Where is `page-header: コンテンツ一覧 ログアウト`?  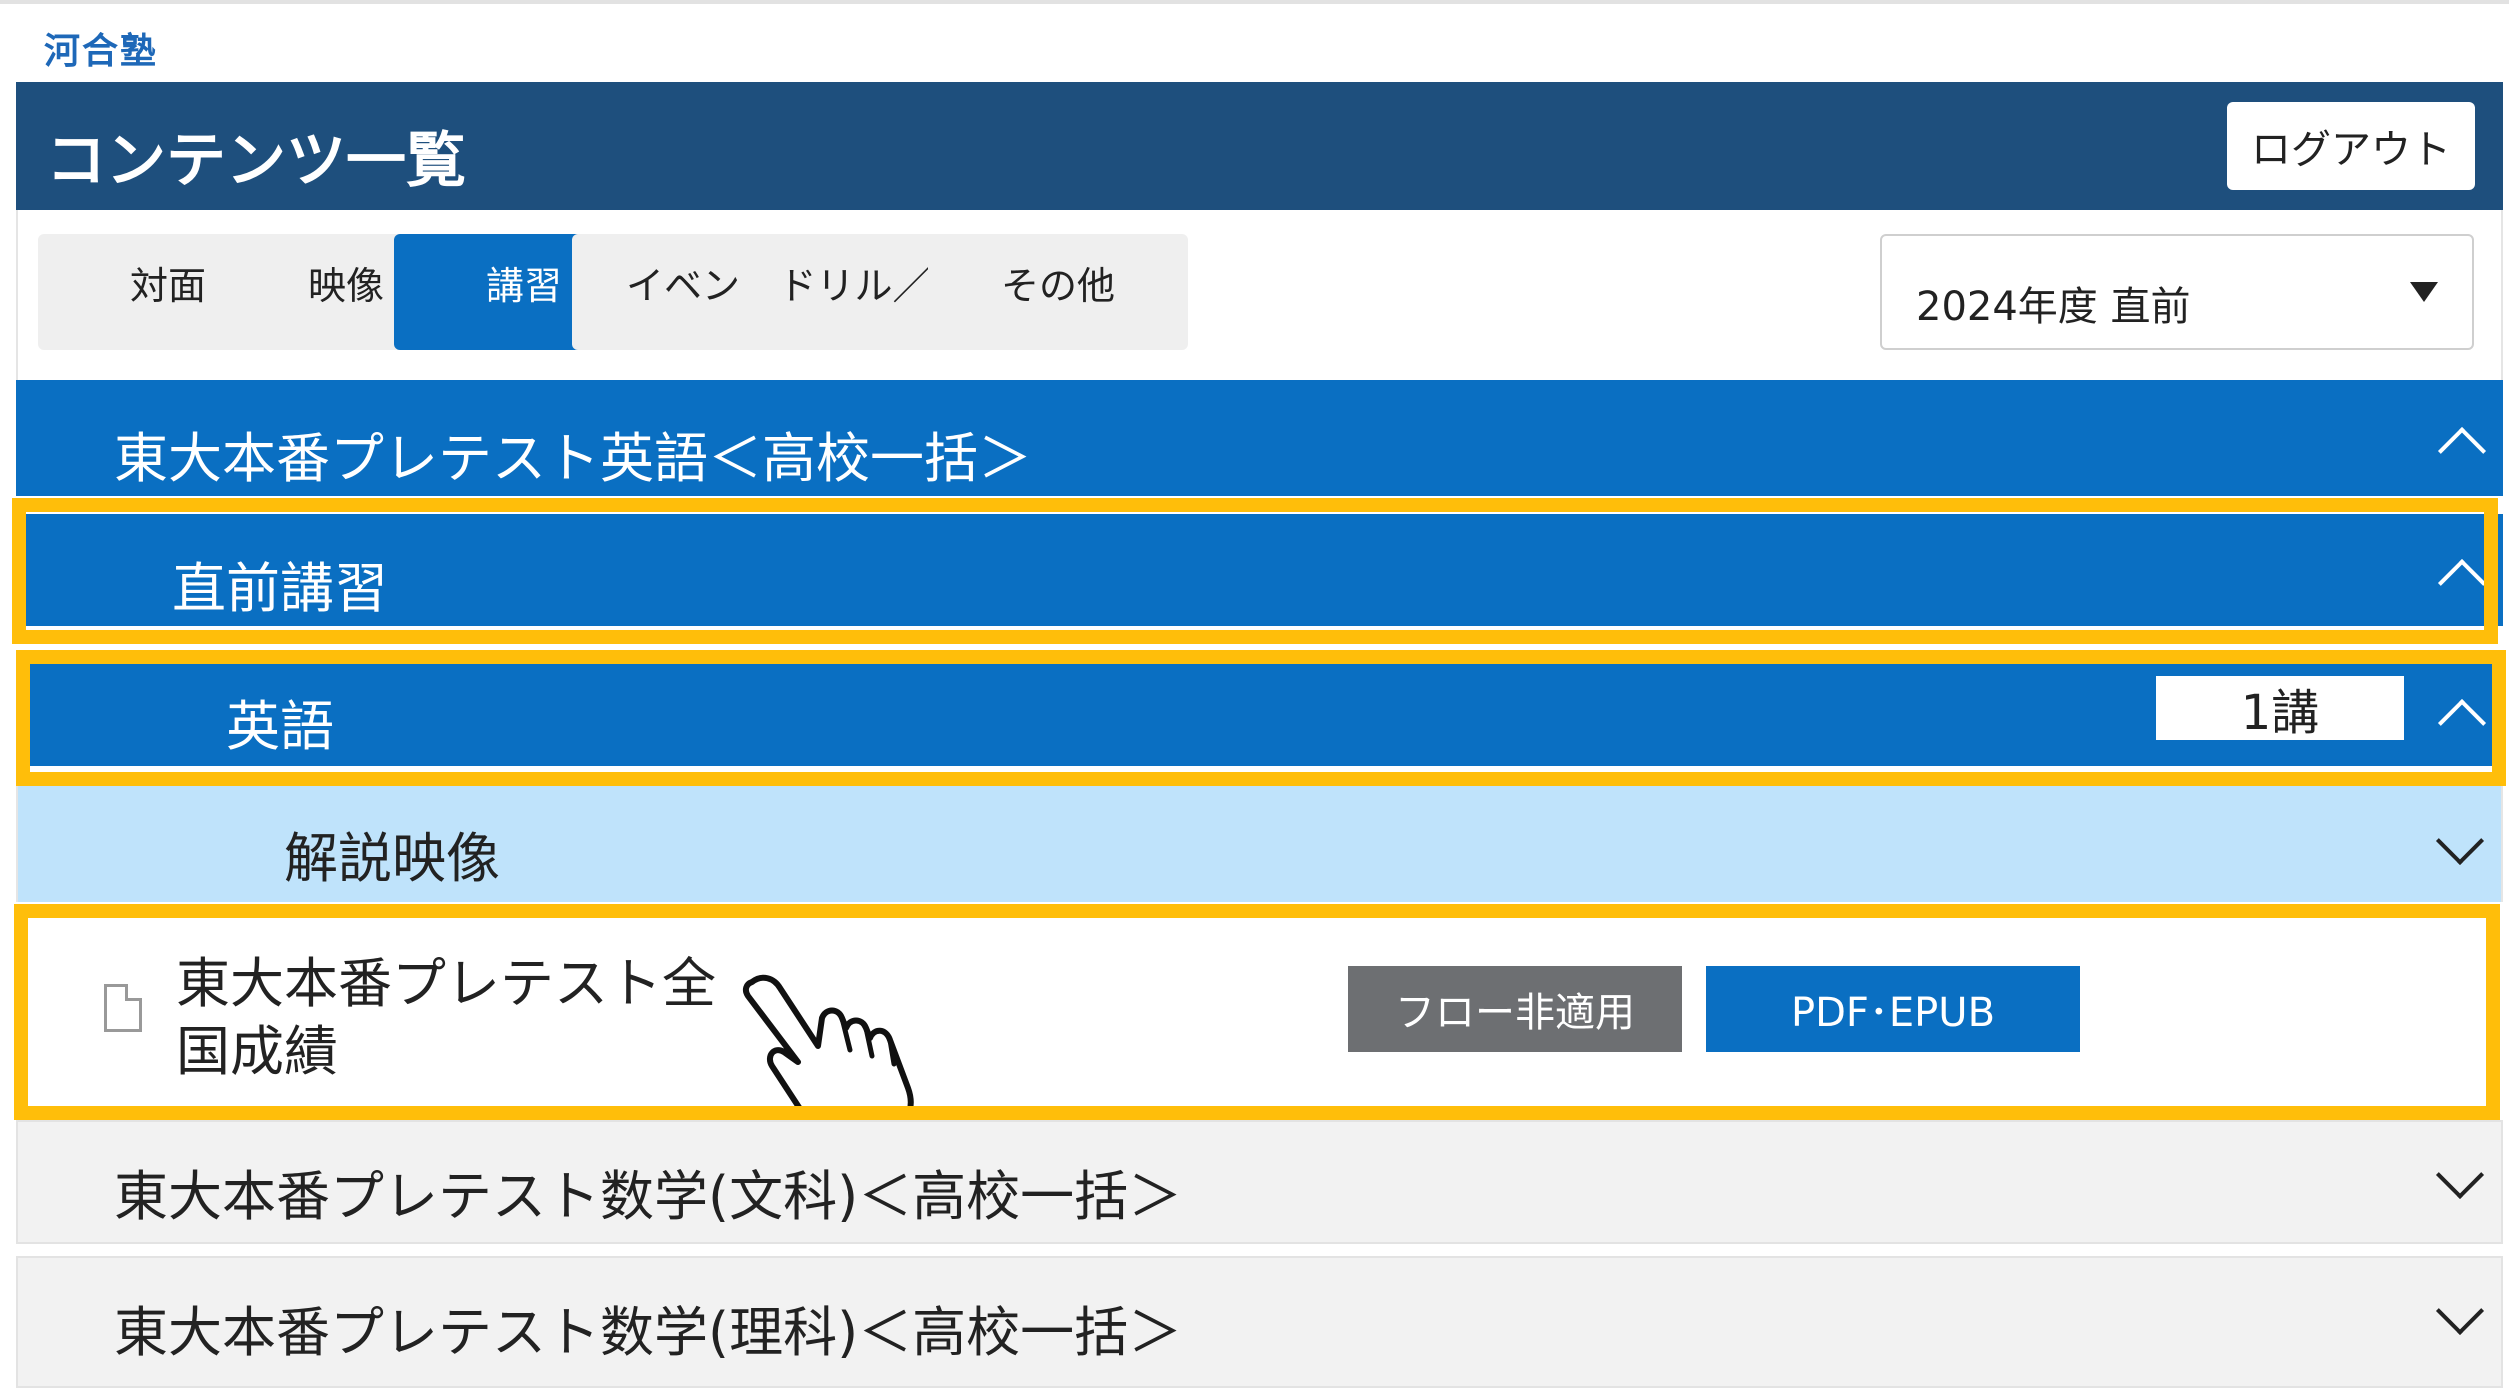 page-header: コンテンツ一覧 ログアウト is located at coordinates (1259, 146).